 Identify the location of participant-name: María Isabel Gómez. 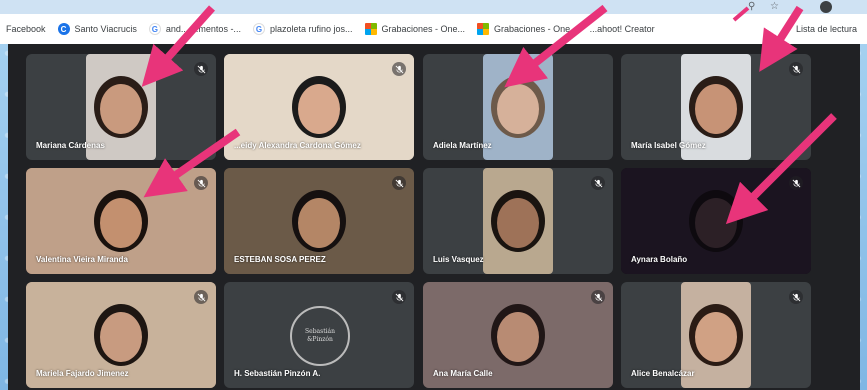
(668, 145).